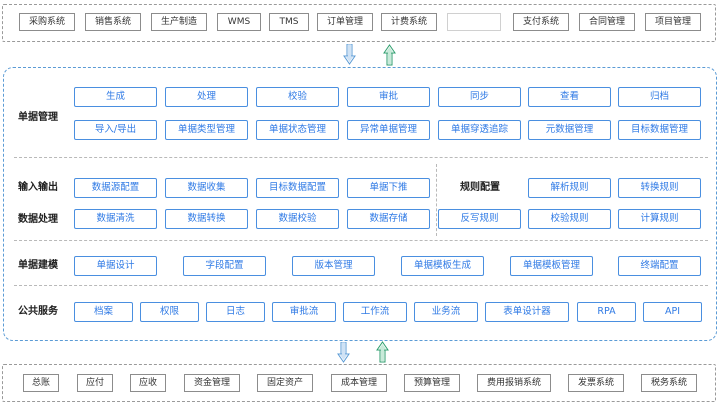  I want to click on function-metadata-mgmt: 元数据管理, so click(569, 130).